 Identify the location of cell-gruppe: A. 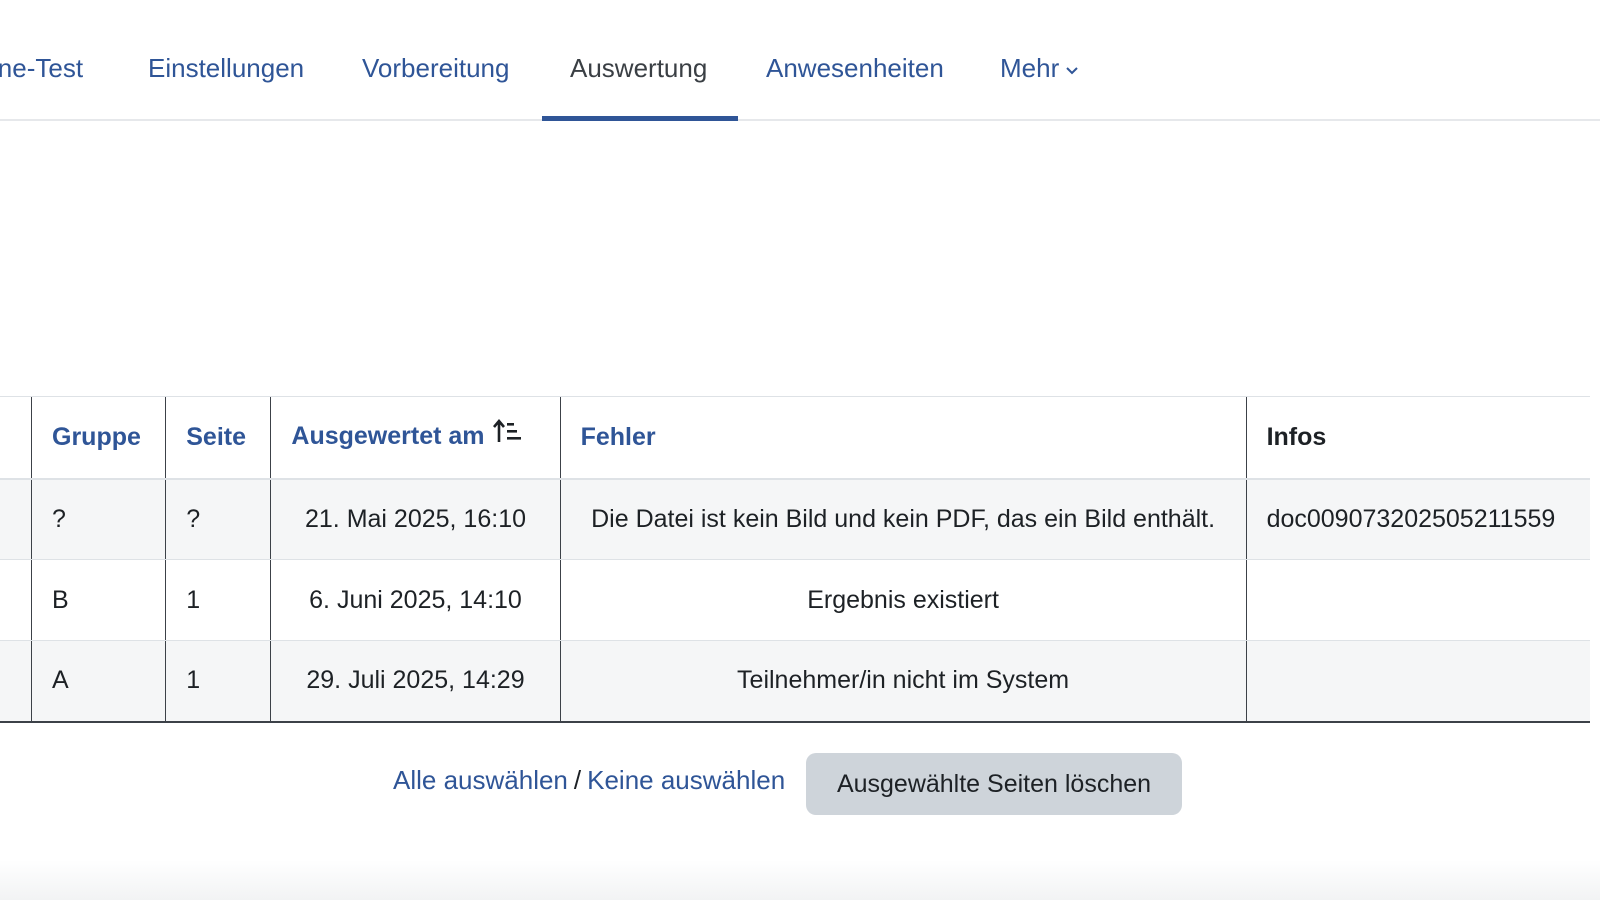
(98, 681).